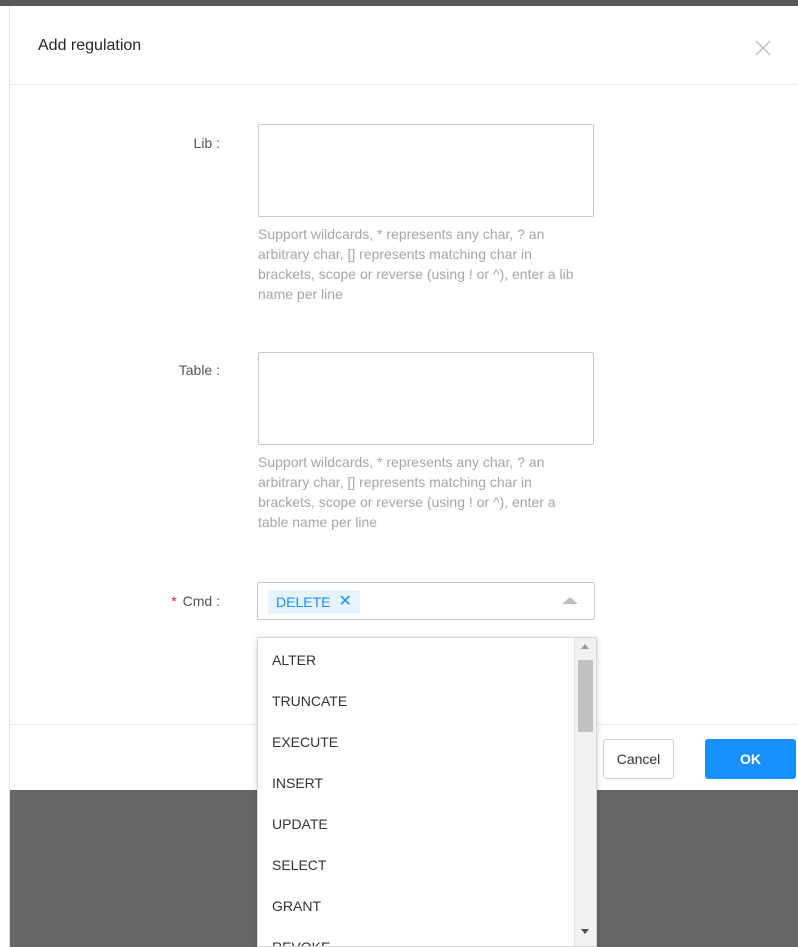 This screenshot has height=947, width=798. I want to click on option-alter: ALTER, so click(294, 660).